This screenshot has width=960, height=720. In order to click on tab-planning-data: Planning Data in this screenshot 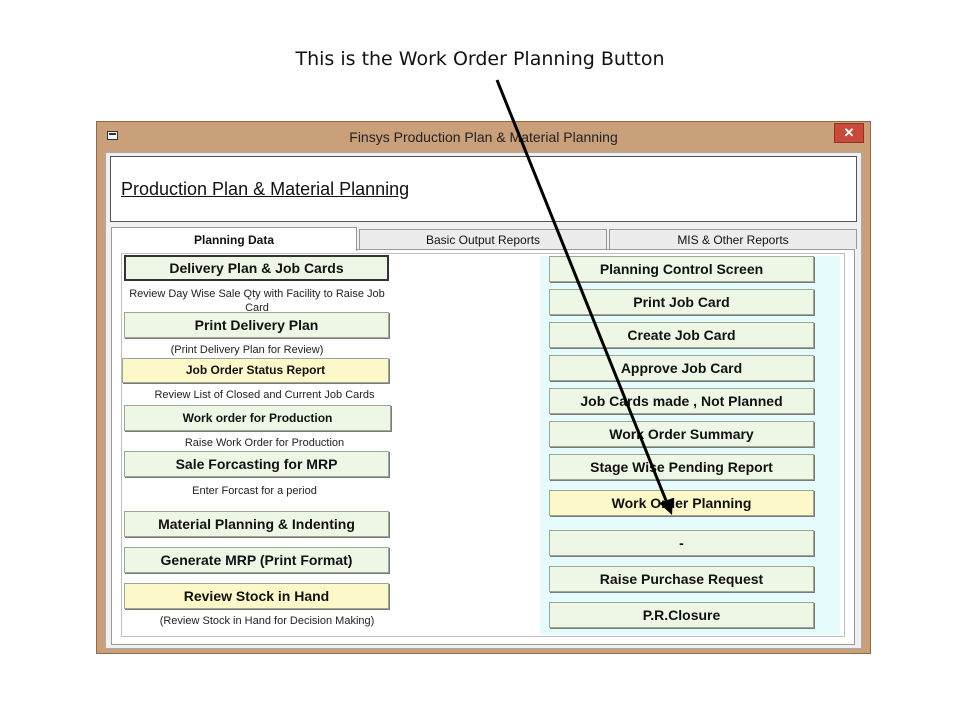, I will do `click(234, 239)`.